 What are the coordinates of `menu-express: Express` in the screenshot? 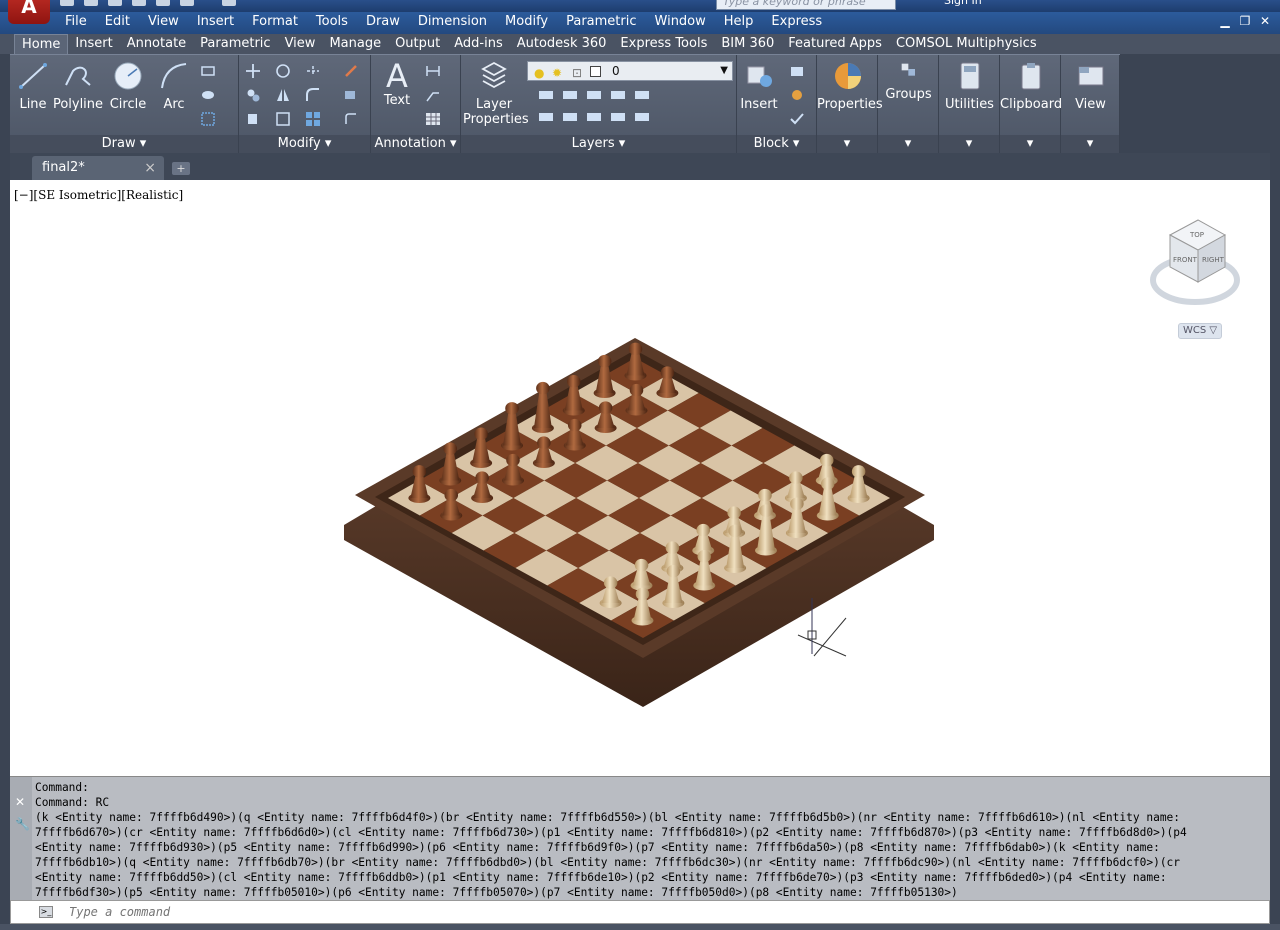 It's located at (796, 23).